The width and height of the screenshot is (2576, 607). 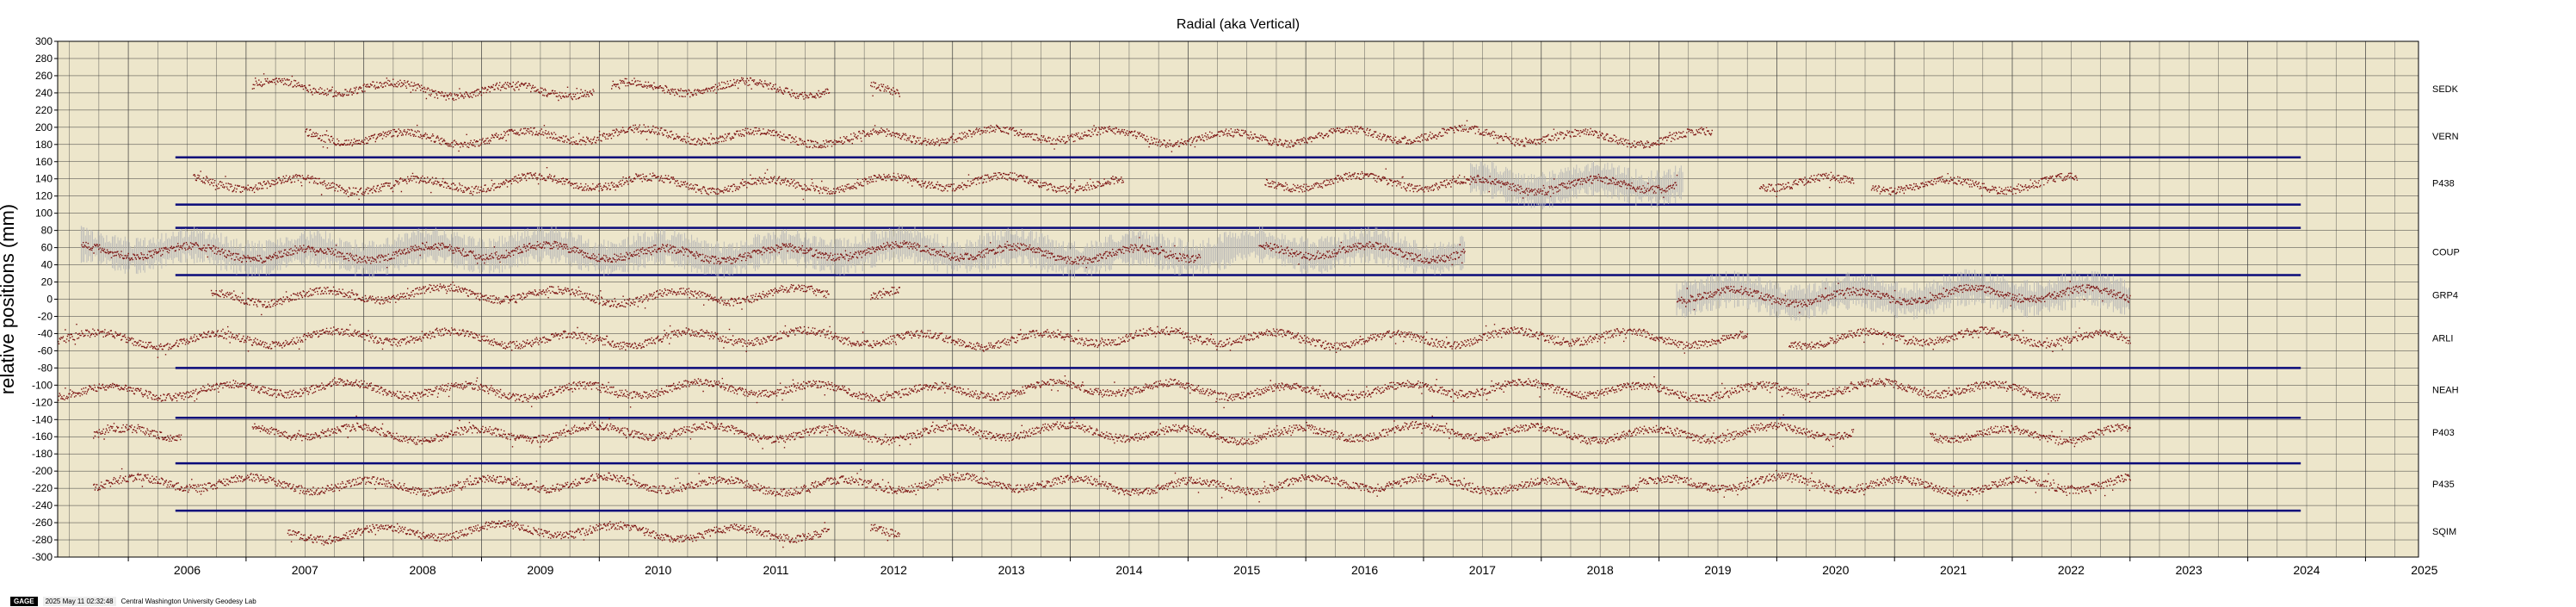 What do you see at coordinates (42, 488) in the screenshot?
I see `y-tick-label: -220` at bounding box center [42, 488].